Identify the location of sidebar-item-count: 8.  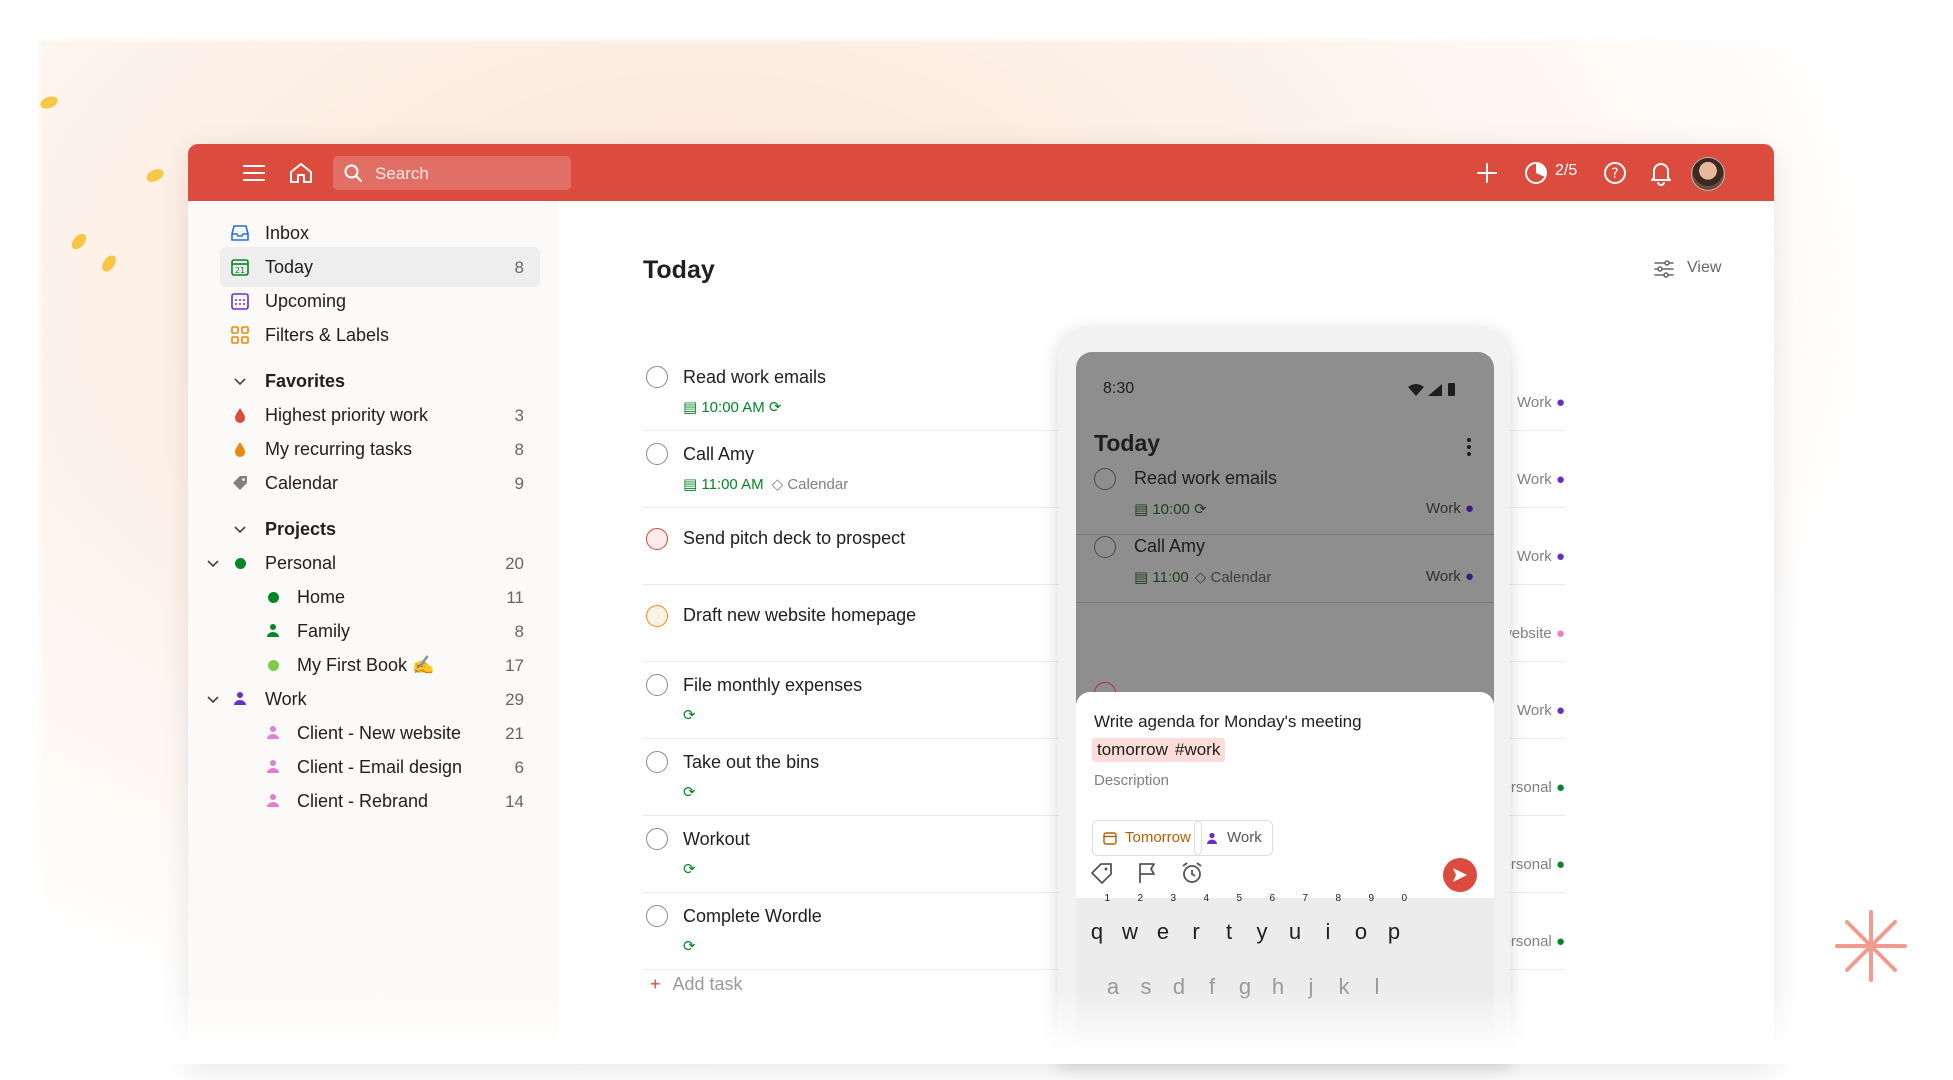
(519, 267).